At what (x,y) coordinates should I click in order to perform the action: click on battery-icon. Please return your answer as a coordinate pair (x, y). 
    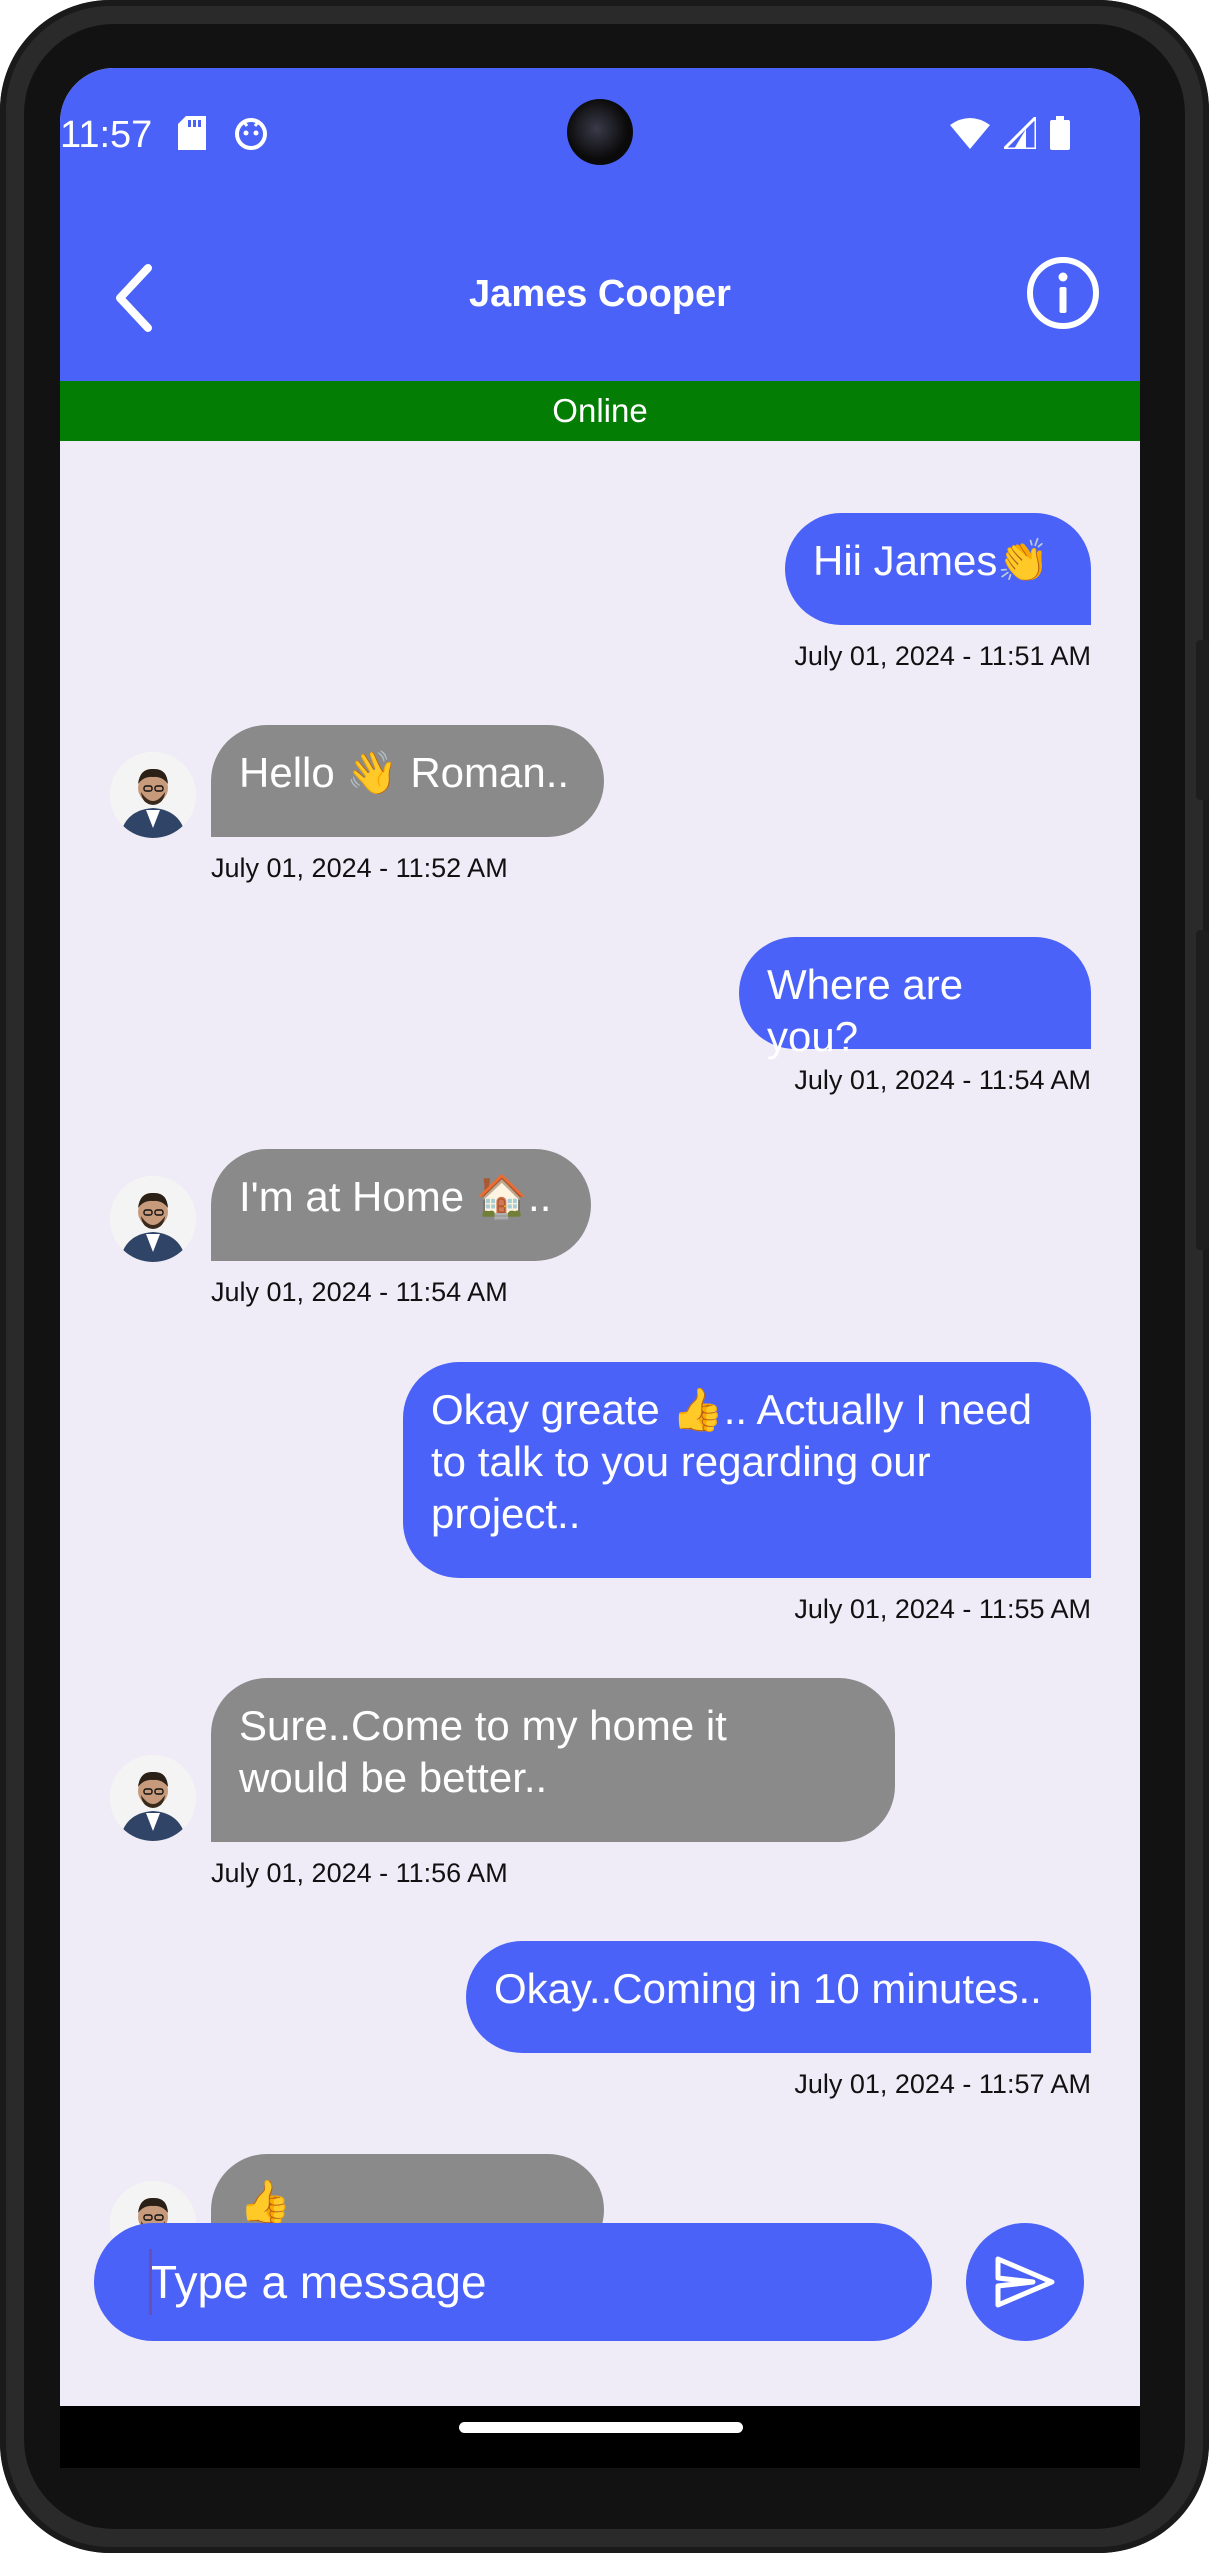
    Looking at the image, I should click on (1060, 133).